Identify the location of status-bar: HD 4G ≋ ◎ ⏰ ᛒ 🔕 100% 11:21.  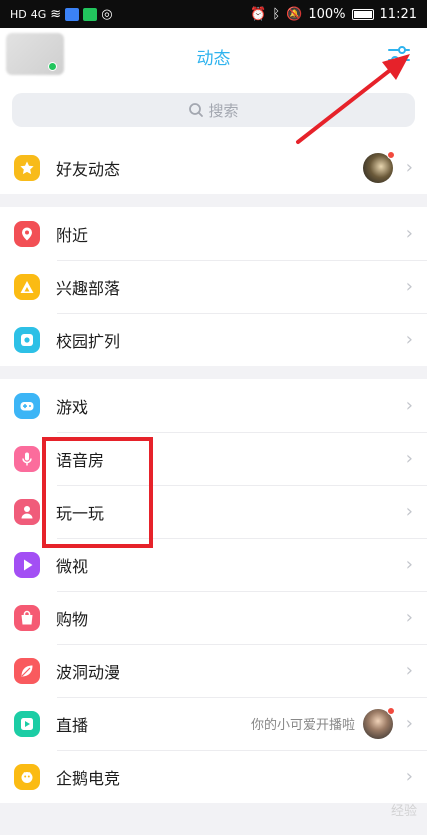
(213, 14).